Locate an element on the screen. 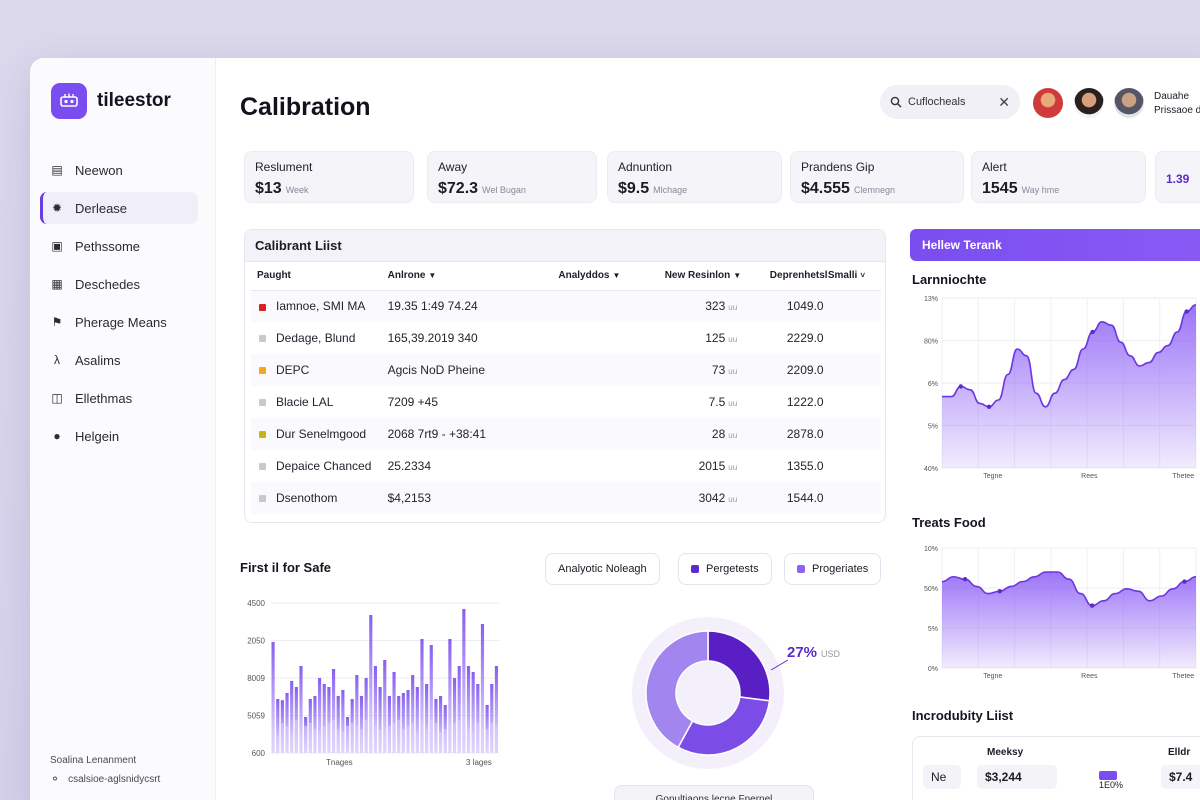 The height and width of the screenshot is (800, 1200). table-row: Blacie LAL 7209 +45 7.5 uu 1222.0 is located at coordinates (566, 402).